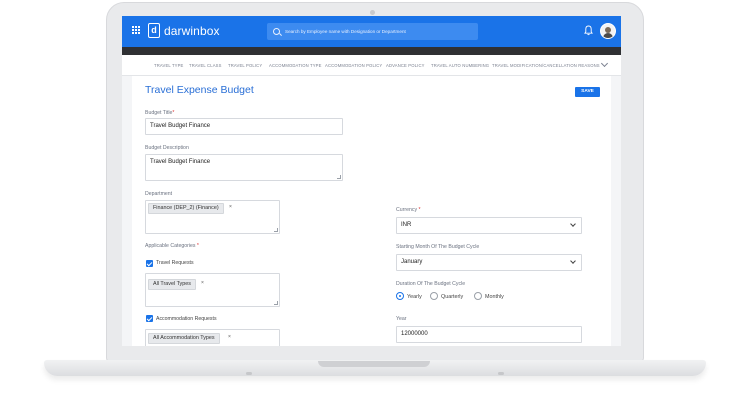  I want to click on camera-dot, so click(372, 12).